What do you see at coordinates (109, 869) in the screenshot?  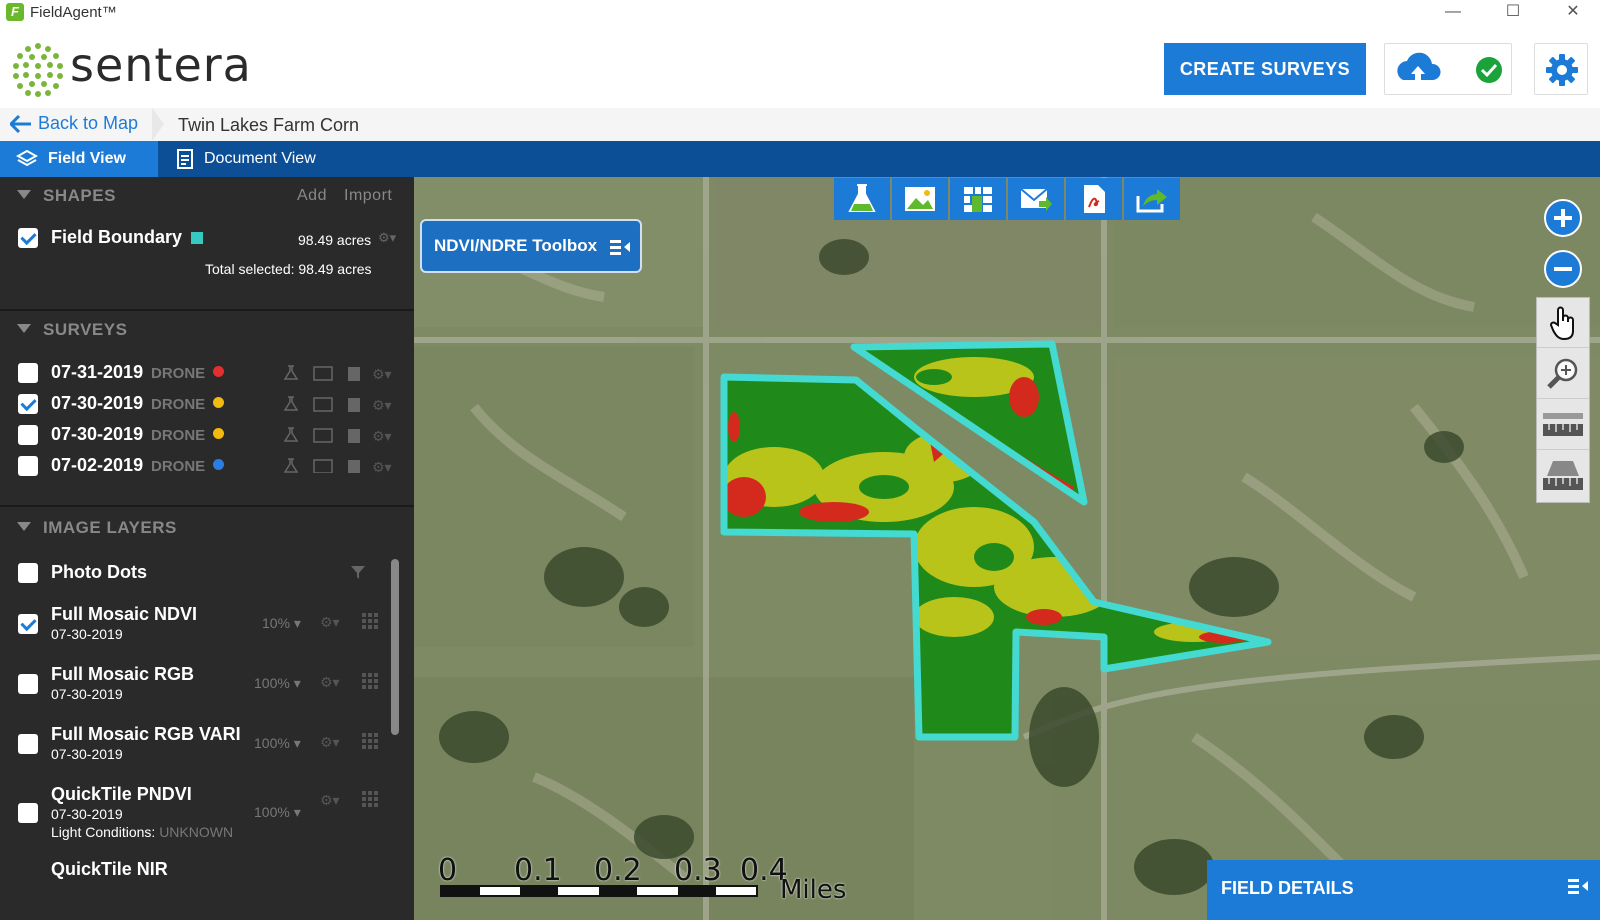 I see `layer-name: QuickTile NIR` at bounding box center [109, 869].